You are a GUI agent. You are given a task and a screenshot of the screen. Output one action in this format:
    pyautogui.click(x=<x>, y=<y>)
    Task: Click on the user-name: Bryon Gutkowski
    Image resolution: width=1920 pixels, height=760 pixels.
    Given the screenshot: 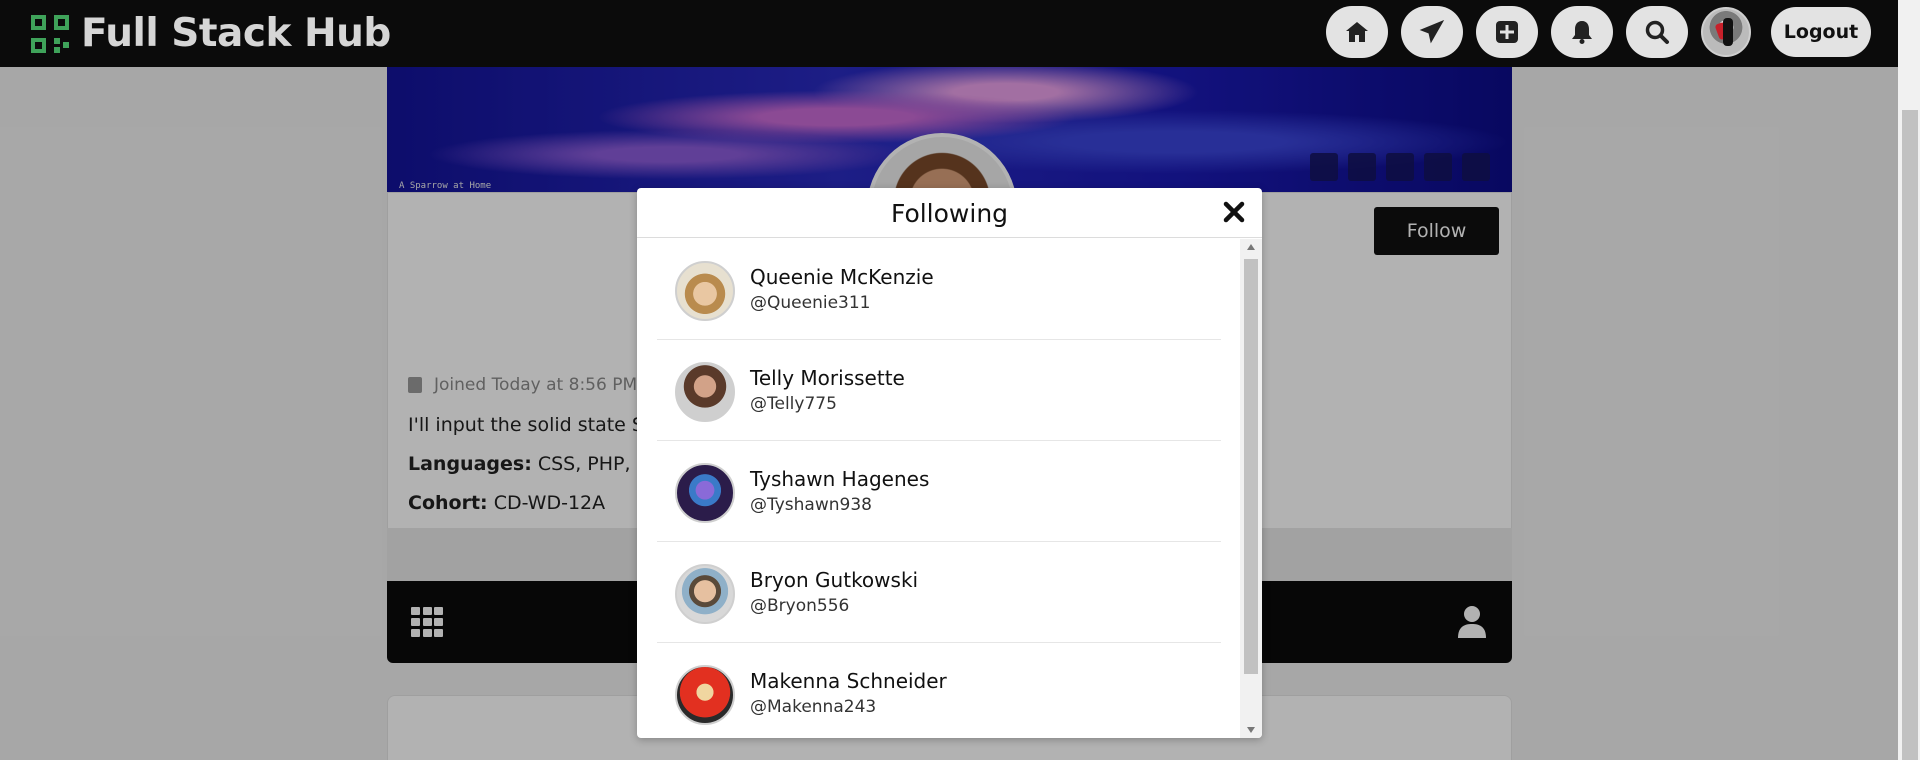 What is the action you would take?
    pyautogui.click(x=834, y=580)
    